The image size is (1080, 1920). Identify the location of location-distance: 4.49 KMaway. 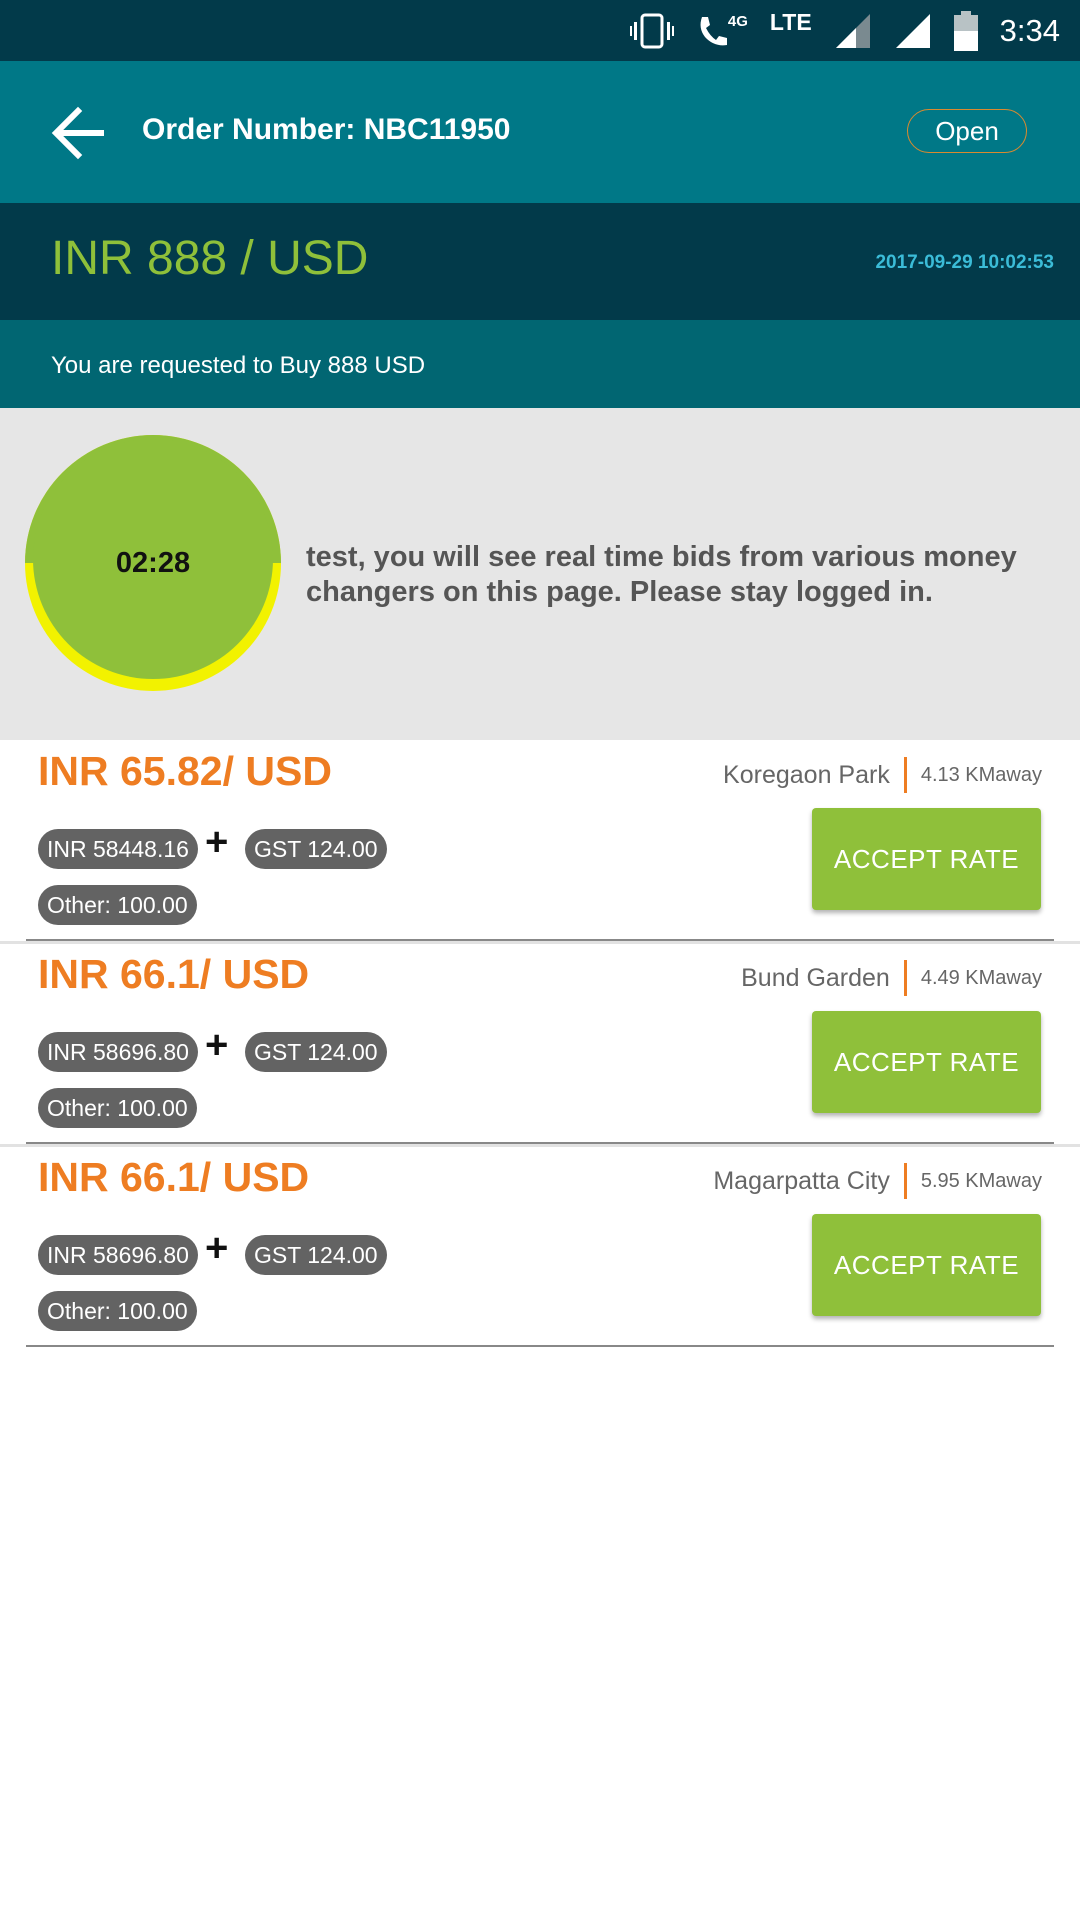
(981, 977).